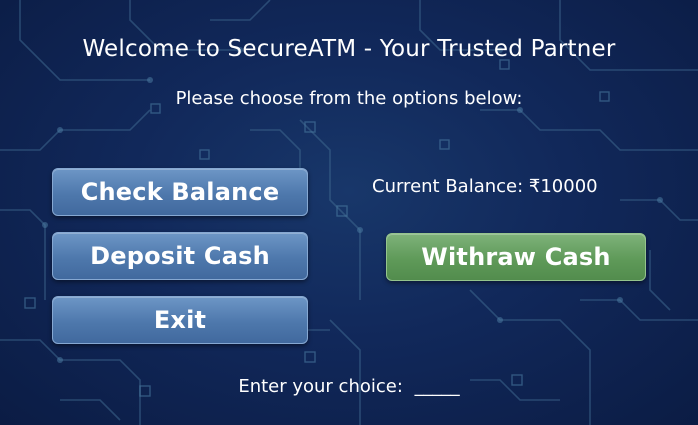 Image resolution: width=698 pixels, height=425 pixels. Describe the element at coordinates (180, 256) in the screenshot. I see `deposit-cash-button: Deposit Cash` at that location.